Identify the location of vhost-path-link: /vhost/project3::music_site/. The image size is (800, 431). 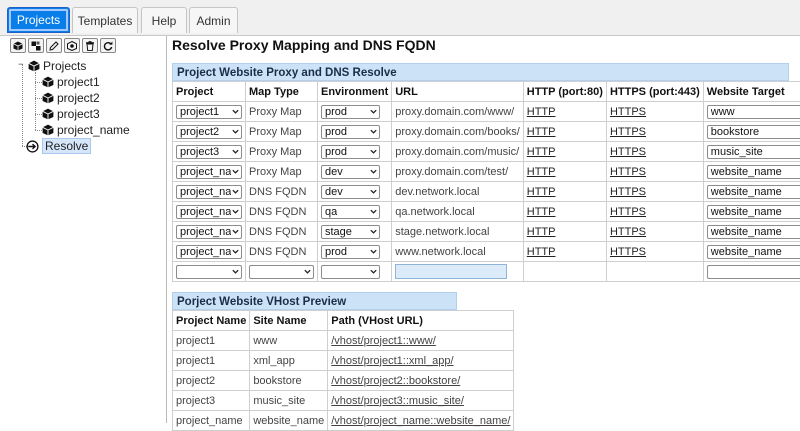
(397, 401).